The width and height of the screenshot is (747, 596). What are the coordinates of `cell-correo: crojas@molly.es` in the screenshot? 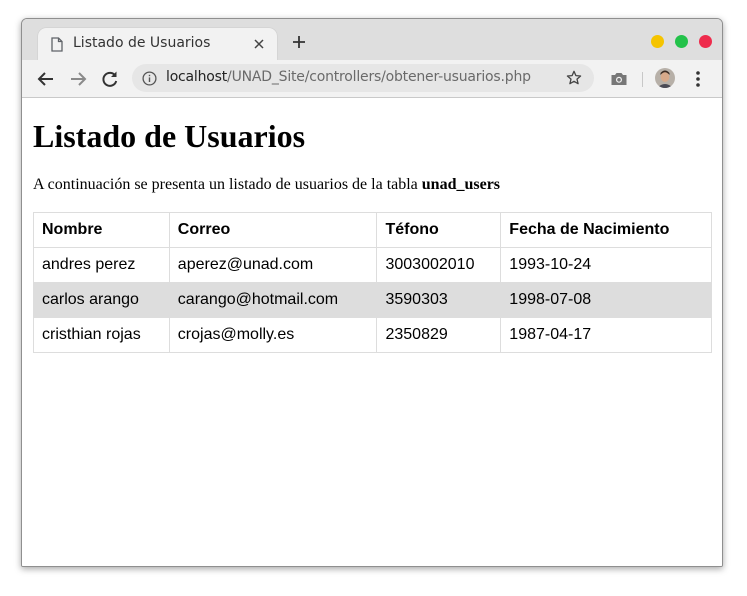 It's located at (273, 335).